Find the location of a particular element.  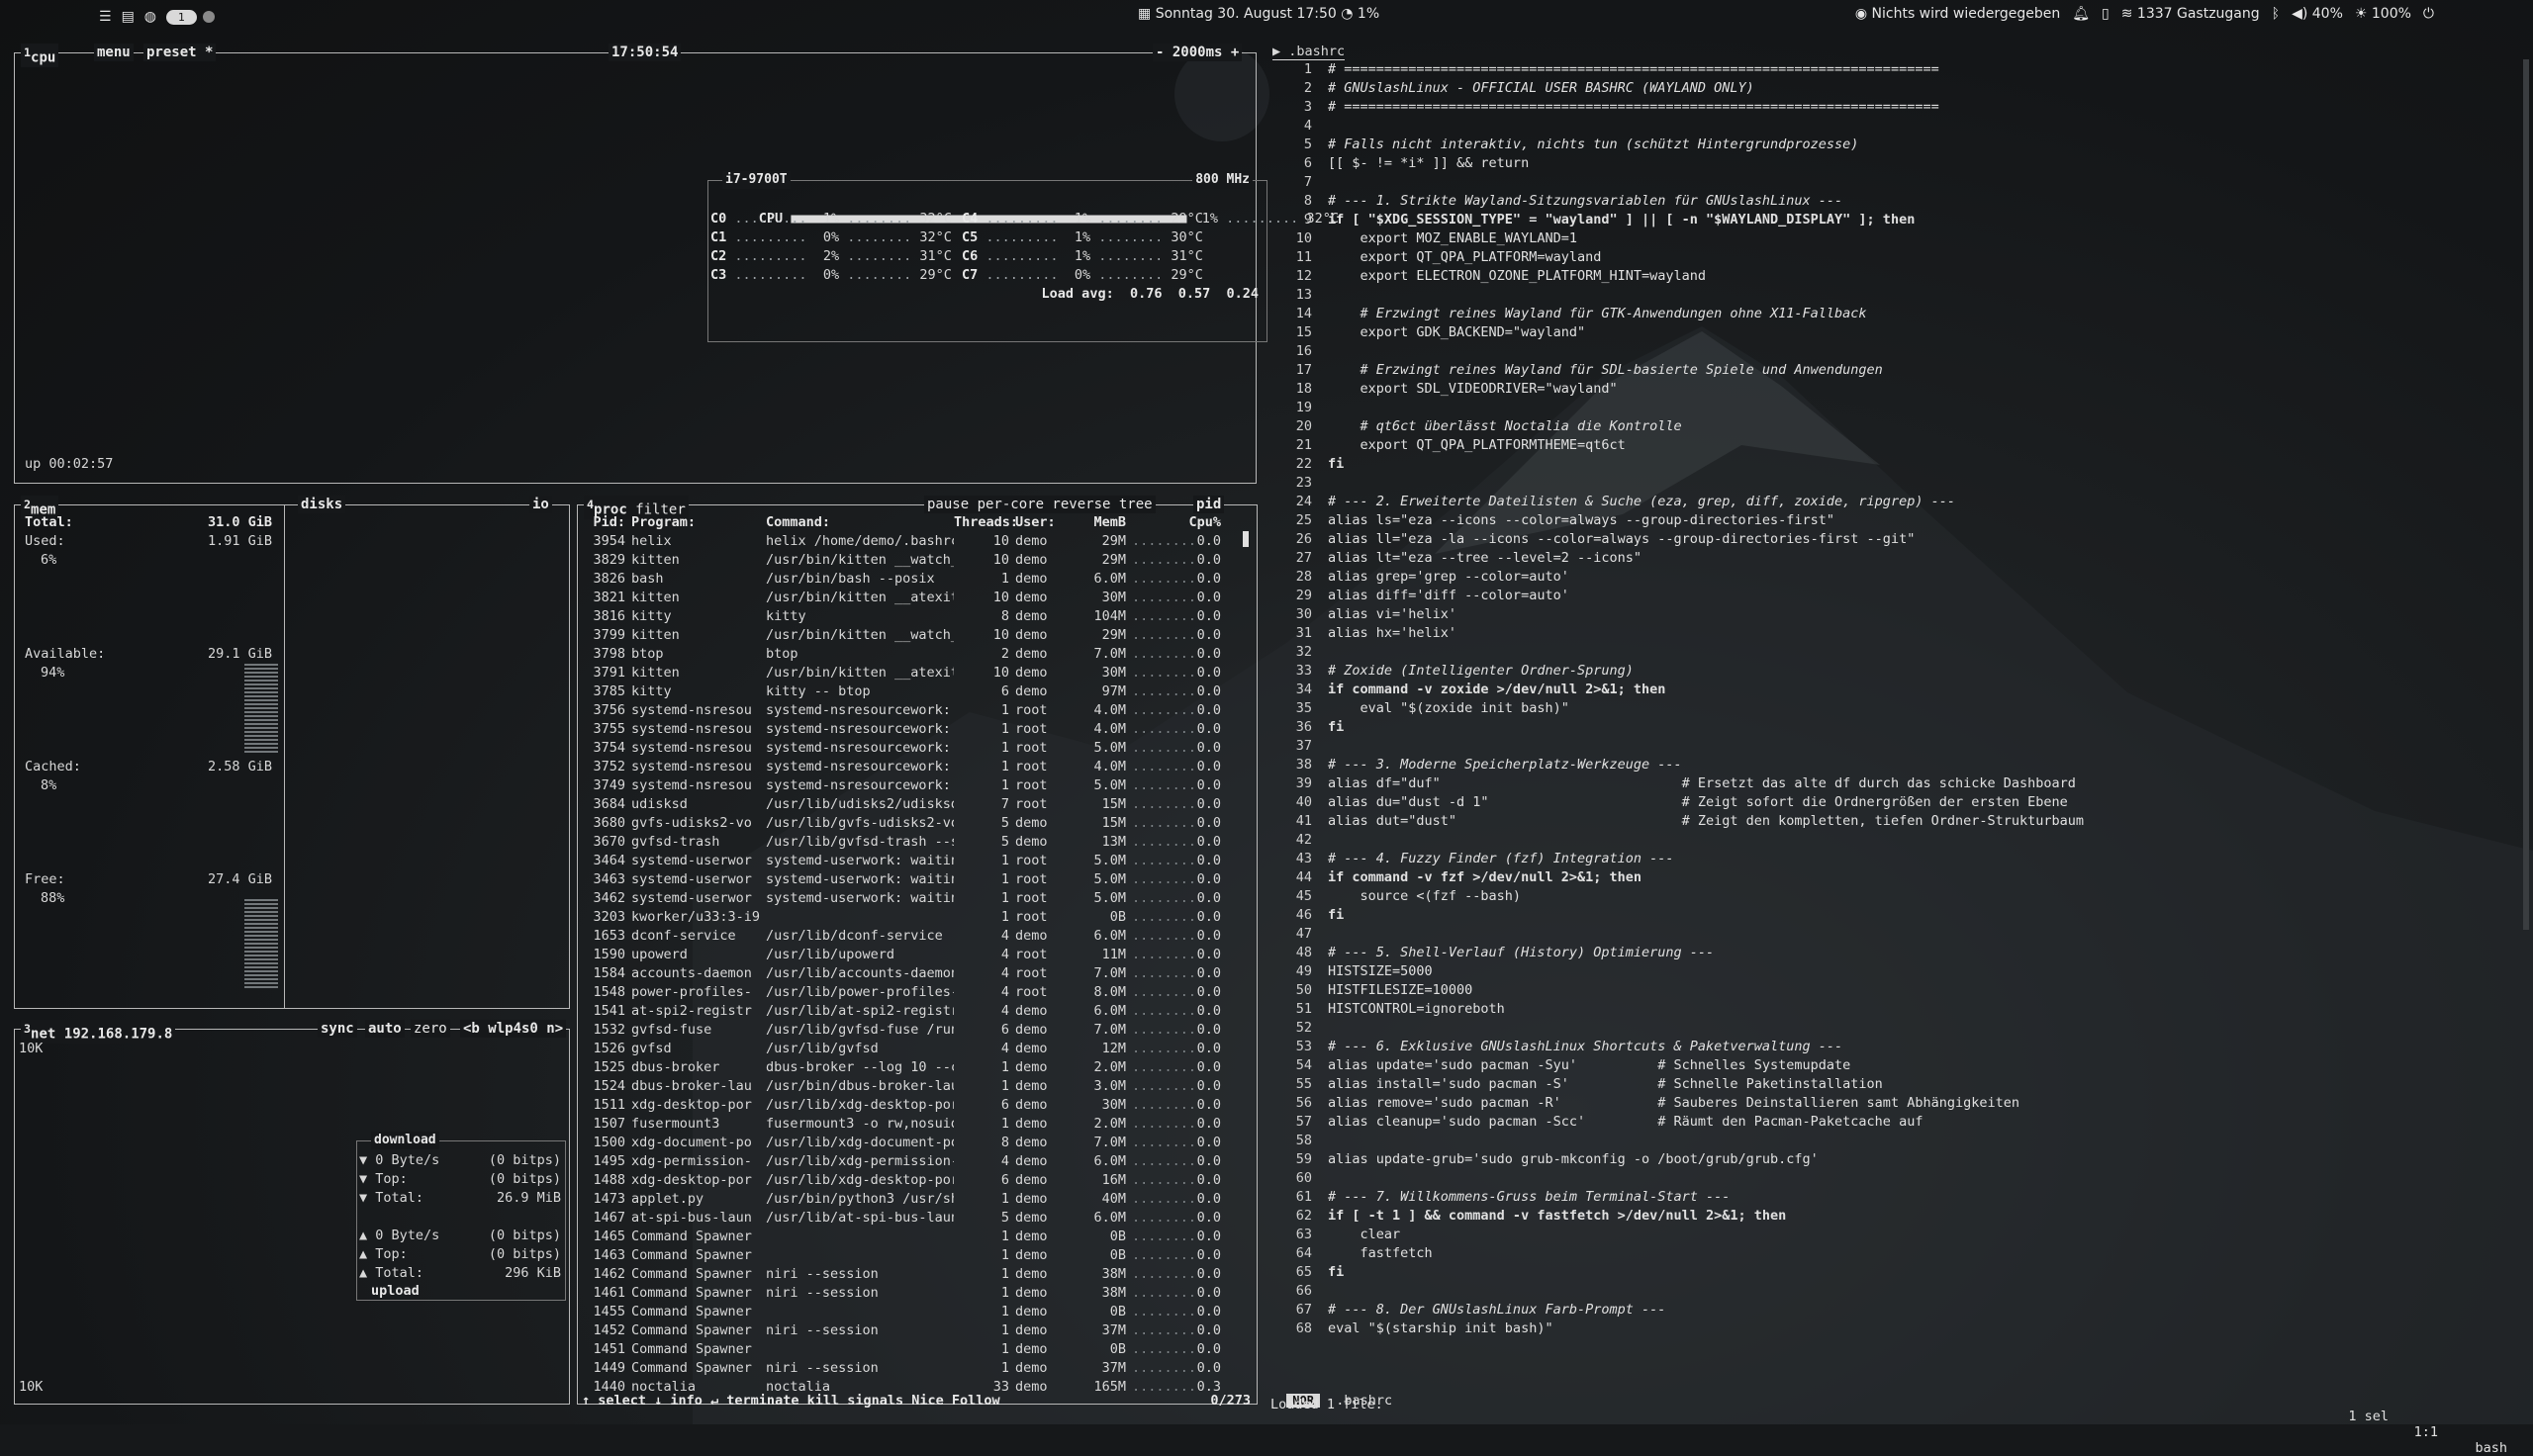

editor-tab: ▶ .bashrc is located at coordinates (1309, 52).